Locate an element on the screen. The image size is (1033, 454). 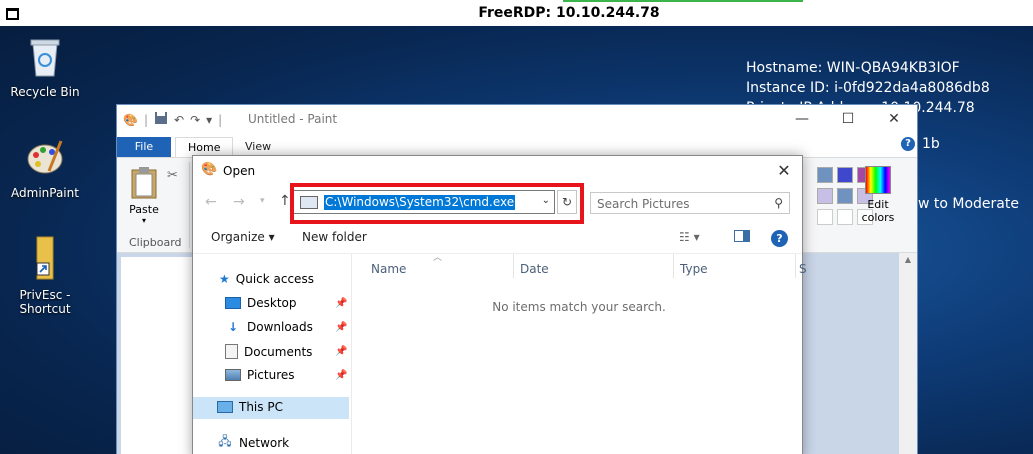
desktop-icon-privesc-shortcut: PrivEsc - Shortcut is located at coordinates (45, 275).